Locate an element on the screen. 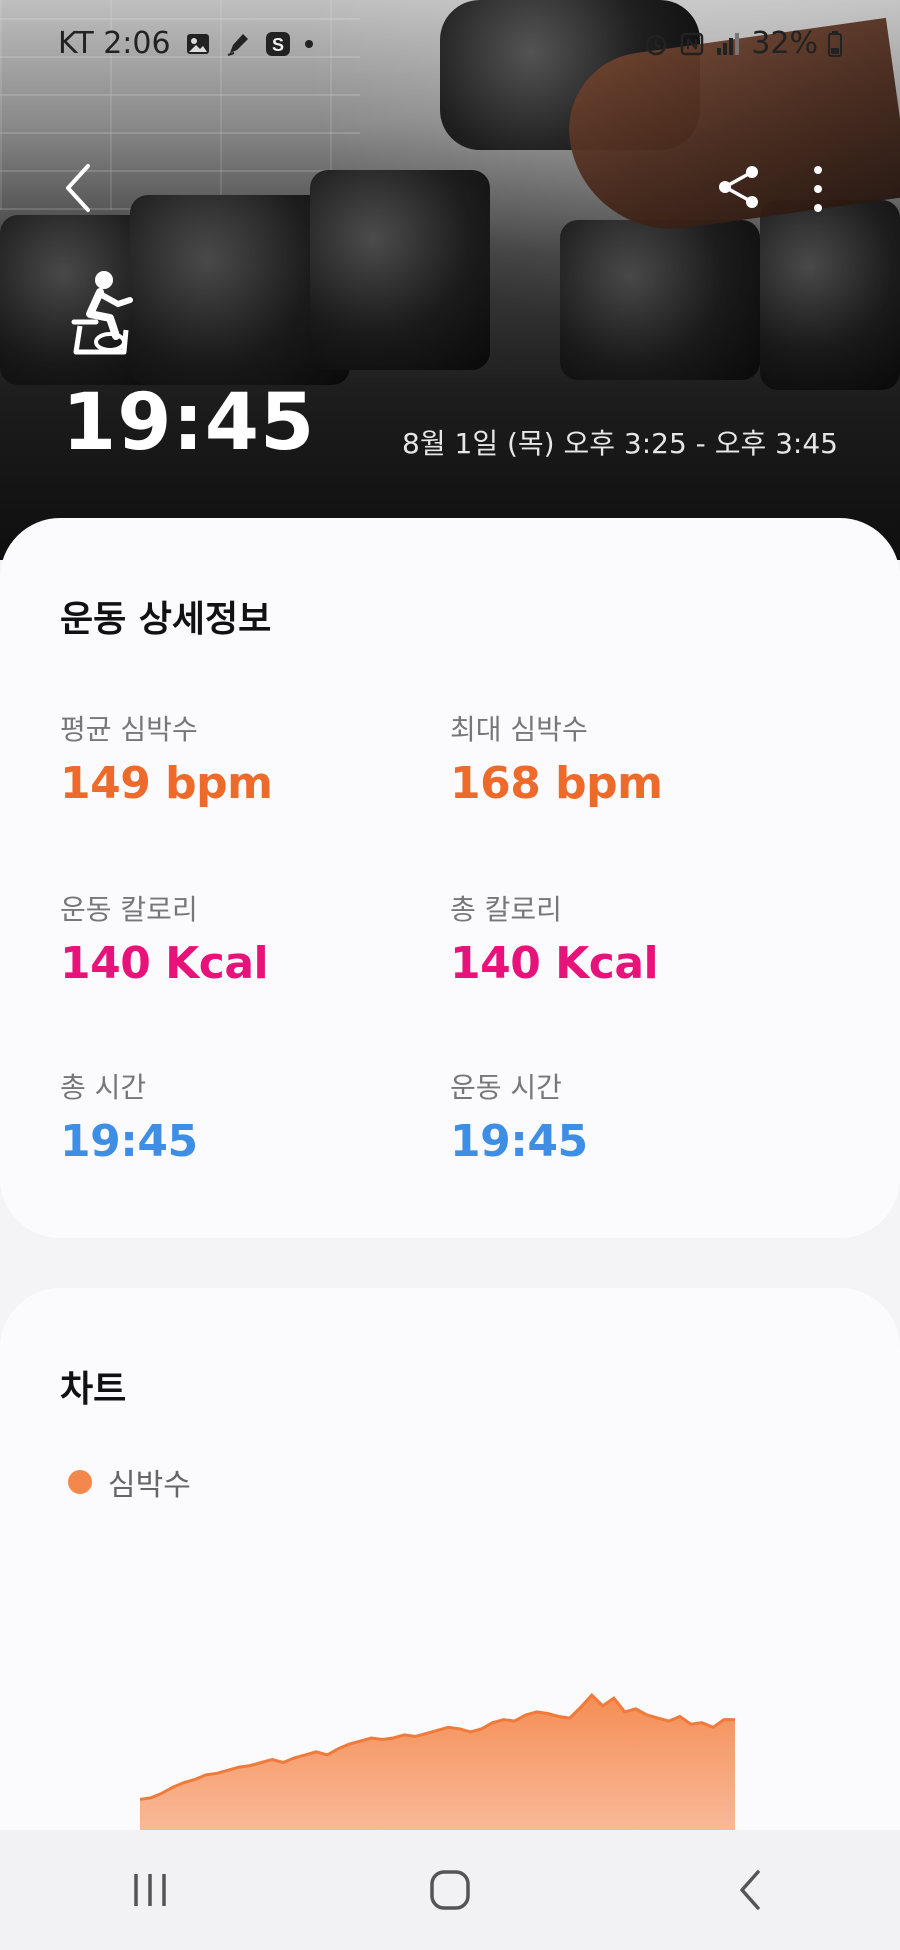  details-title: 운동 상세정보 is located at coordinates (166, 619).